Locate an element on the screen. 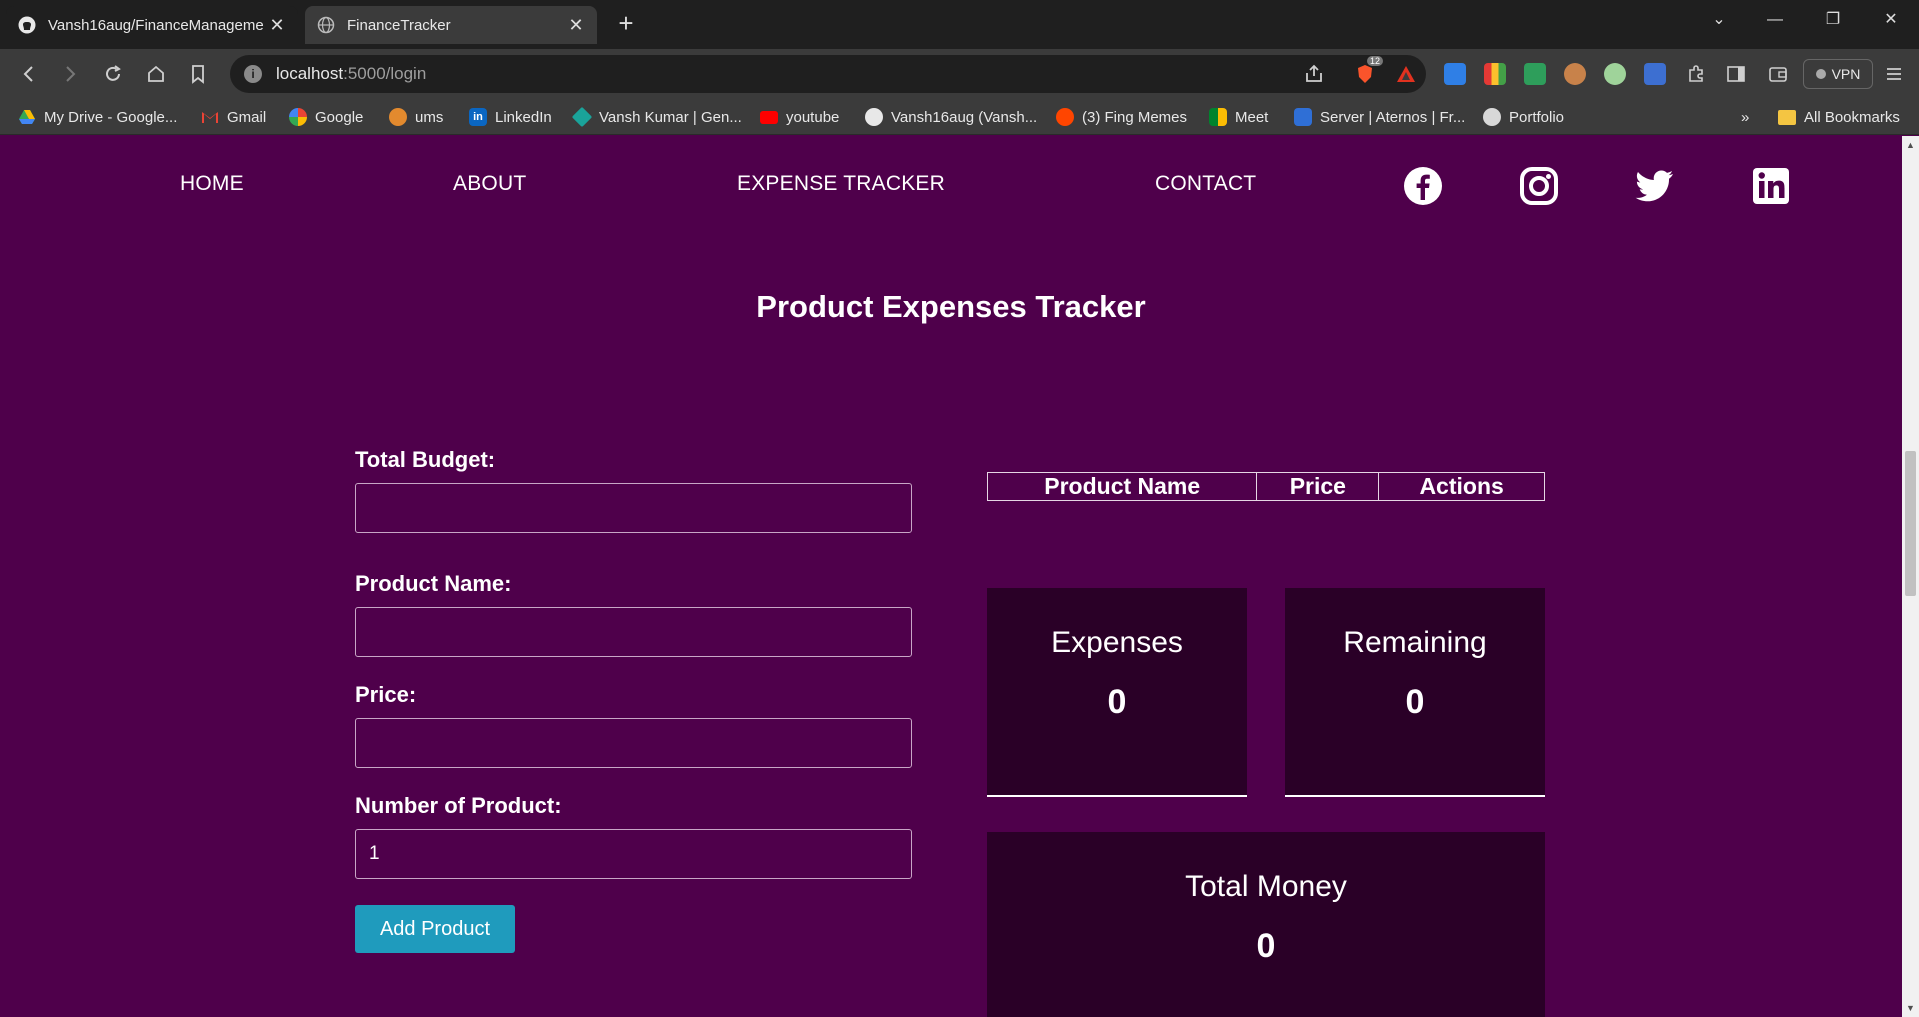  share-icon is located at coordinates (1314, 74).